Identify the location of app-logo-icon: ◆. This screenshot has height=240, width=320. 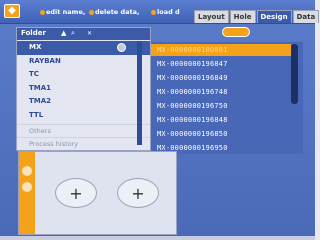
(12, 11).